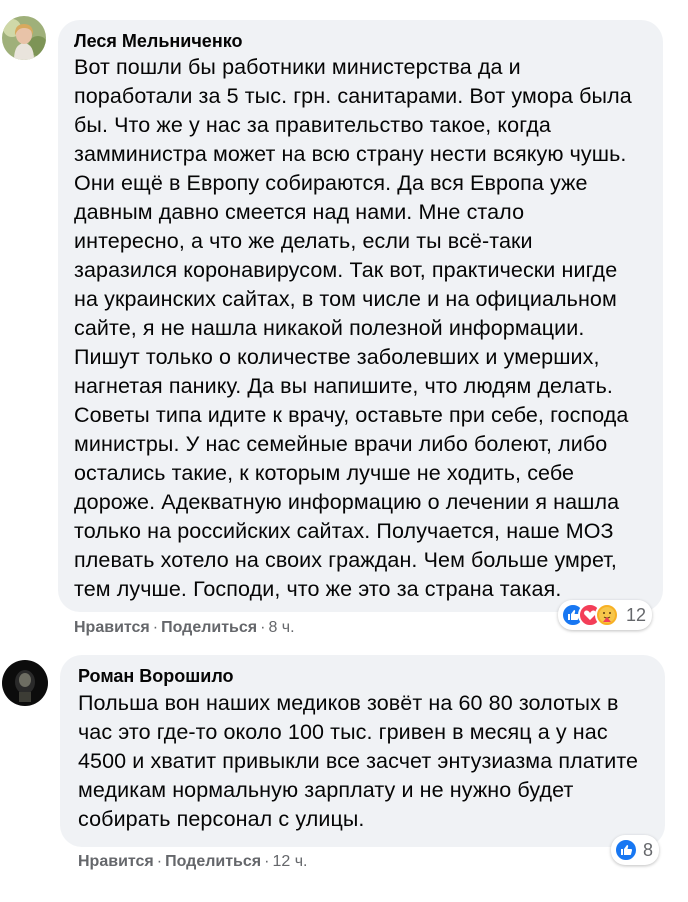 This screenshot has width=688, height=902. Describe the element at coordinates (626, 850) in the screenshot. I see `like-icon` at that location.